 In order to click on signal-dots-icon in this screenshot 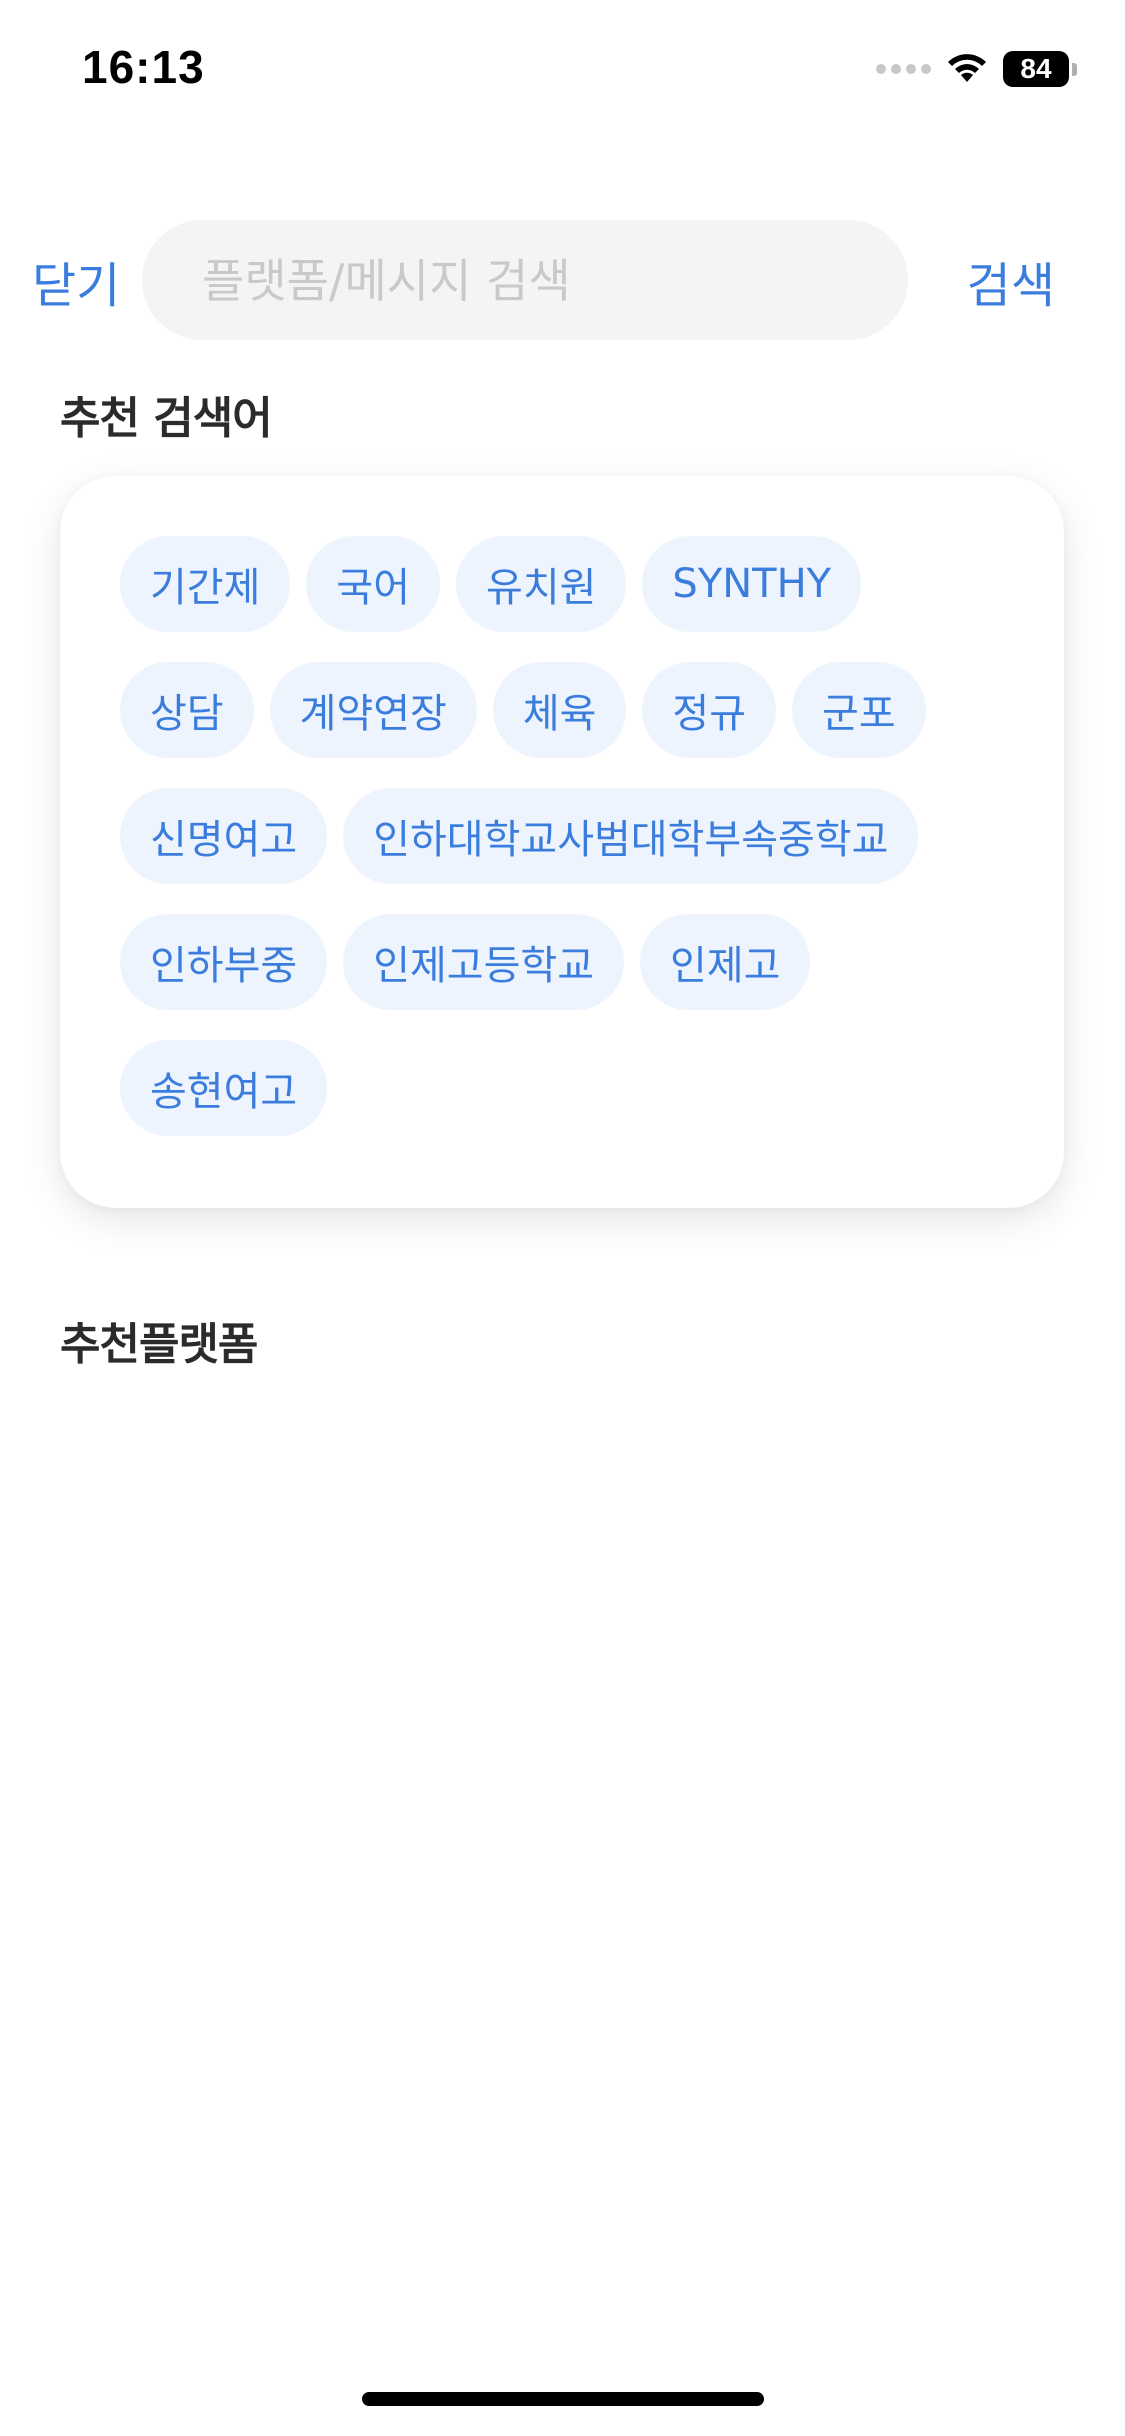, I will do `click(903, 69)`.